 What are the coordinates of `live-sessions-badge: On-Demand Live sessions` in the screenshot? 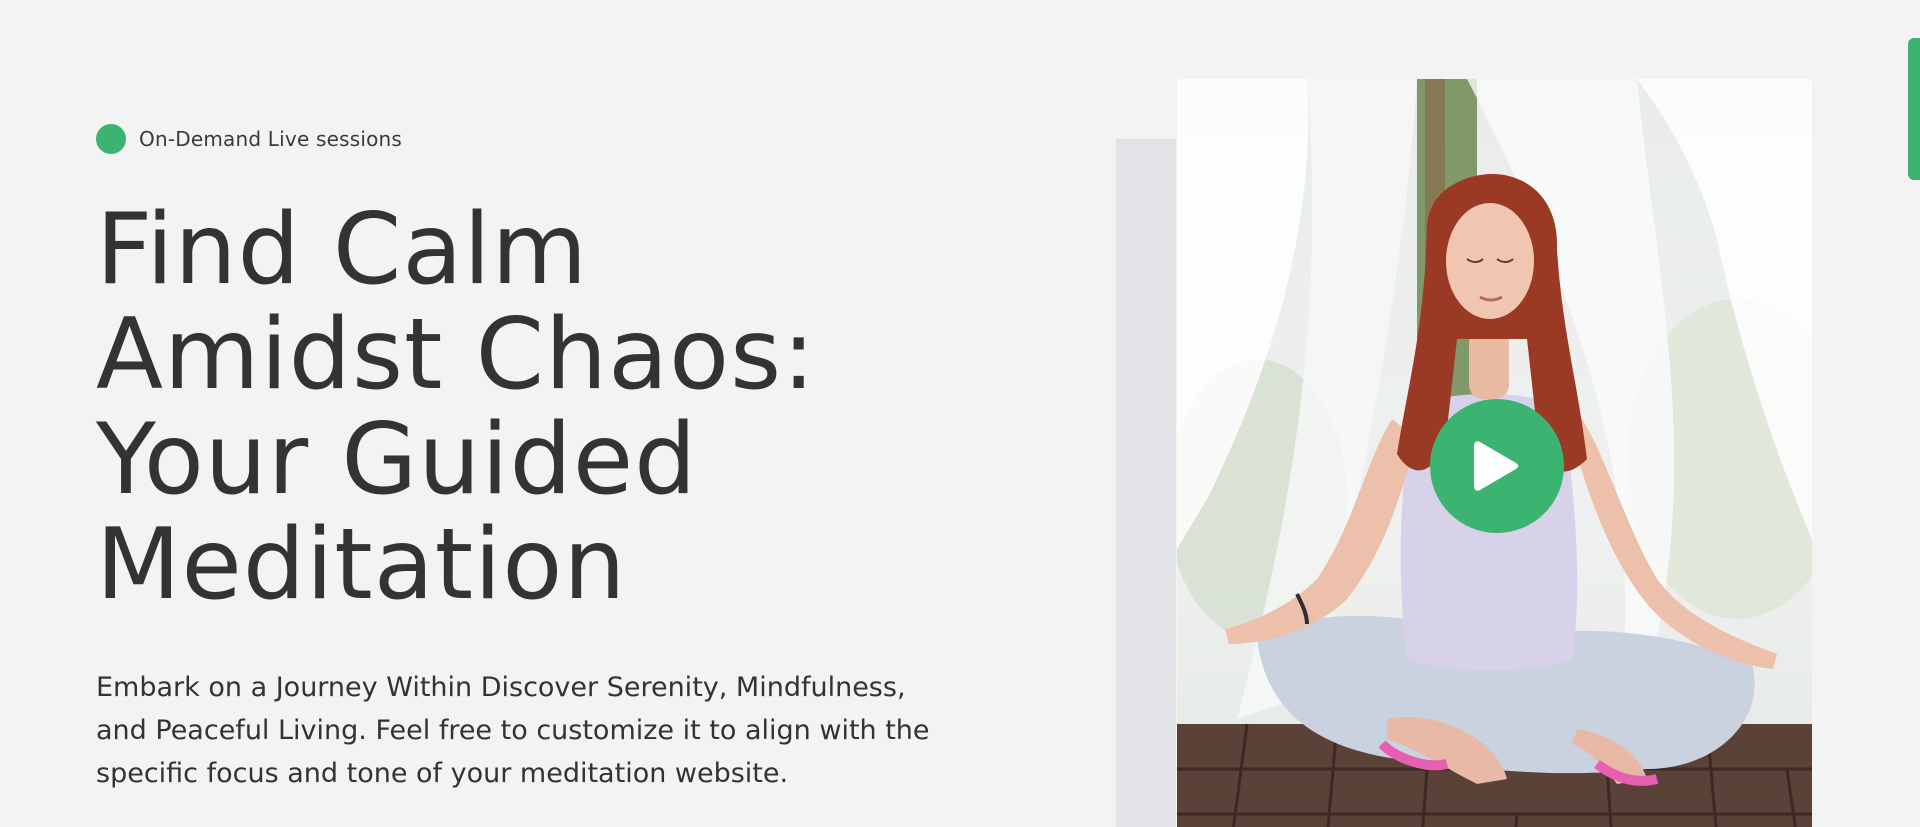 It's located at (249, 139).